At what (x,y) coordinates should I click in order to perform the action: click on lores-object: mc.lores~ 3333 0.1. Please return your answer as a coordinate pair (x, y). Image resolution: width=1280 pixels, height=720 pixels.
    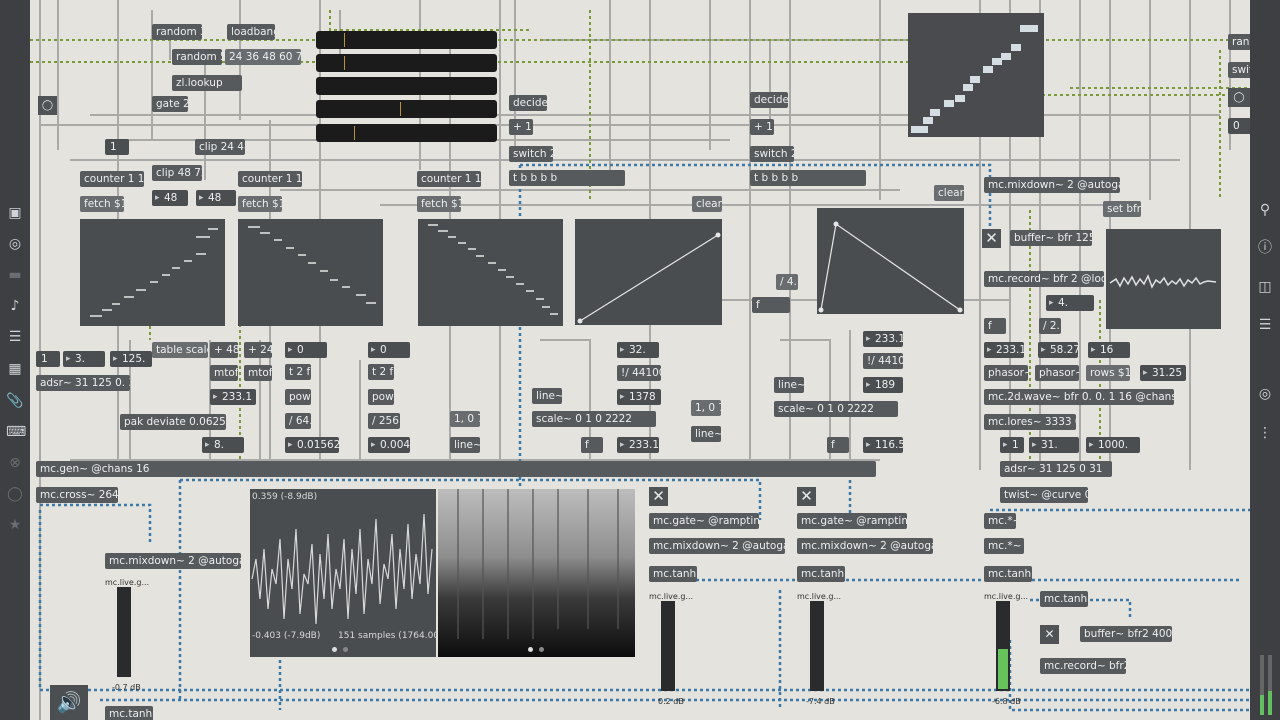
    Looking at the image, I should click on (1030, 422).